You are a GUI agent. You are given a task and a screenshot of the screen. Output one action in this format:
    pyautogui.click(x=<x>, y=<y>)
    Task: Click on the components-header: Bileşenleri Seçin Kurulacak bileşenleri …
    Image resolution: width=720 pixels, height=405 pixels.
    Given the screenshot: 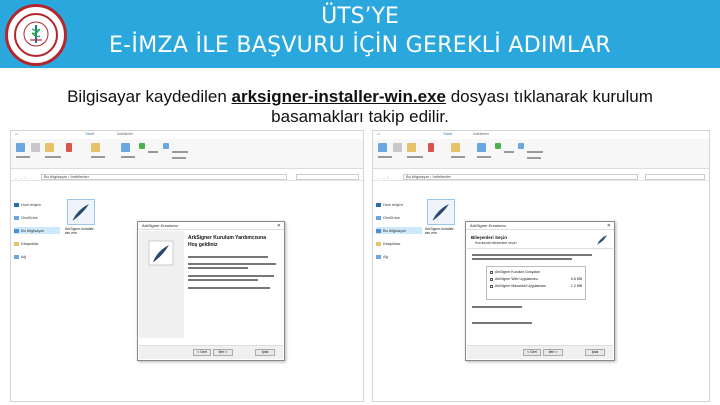 What is the action you would take?
    pyautogui.click(x=540, y=240)
    